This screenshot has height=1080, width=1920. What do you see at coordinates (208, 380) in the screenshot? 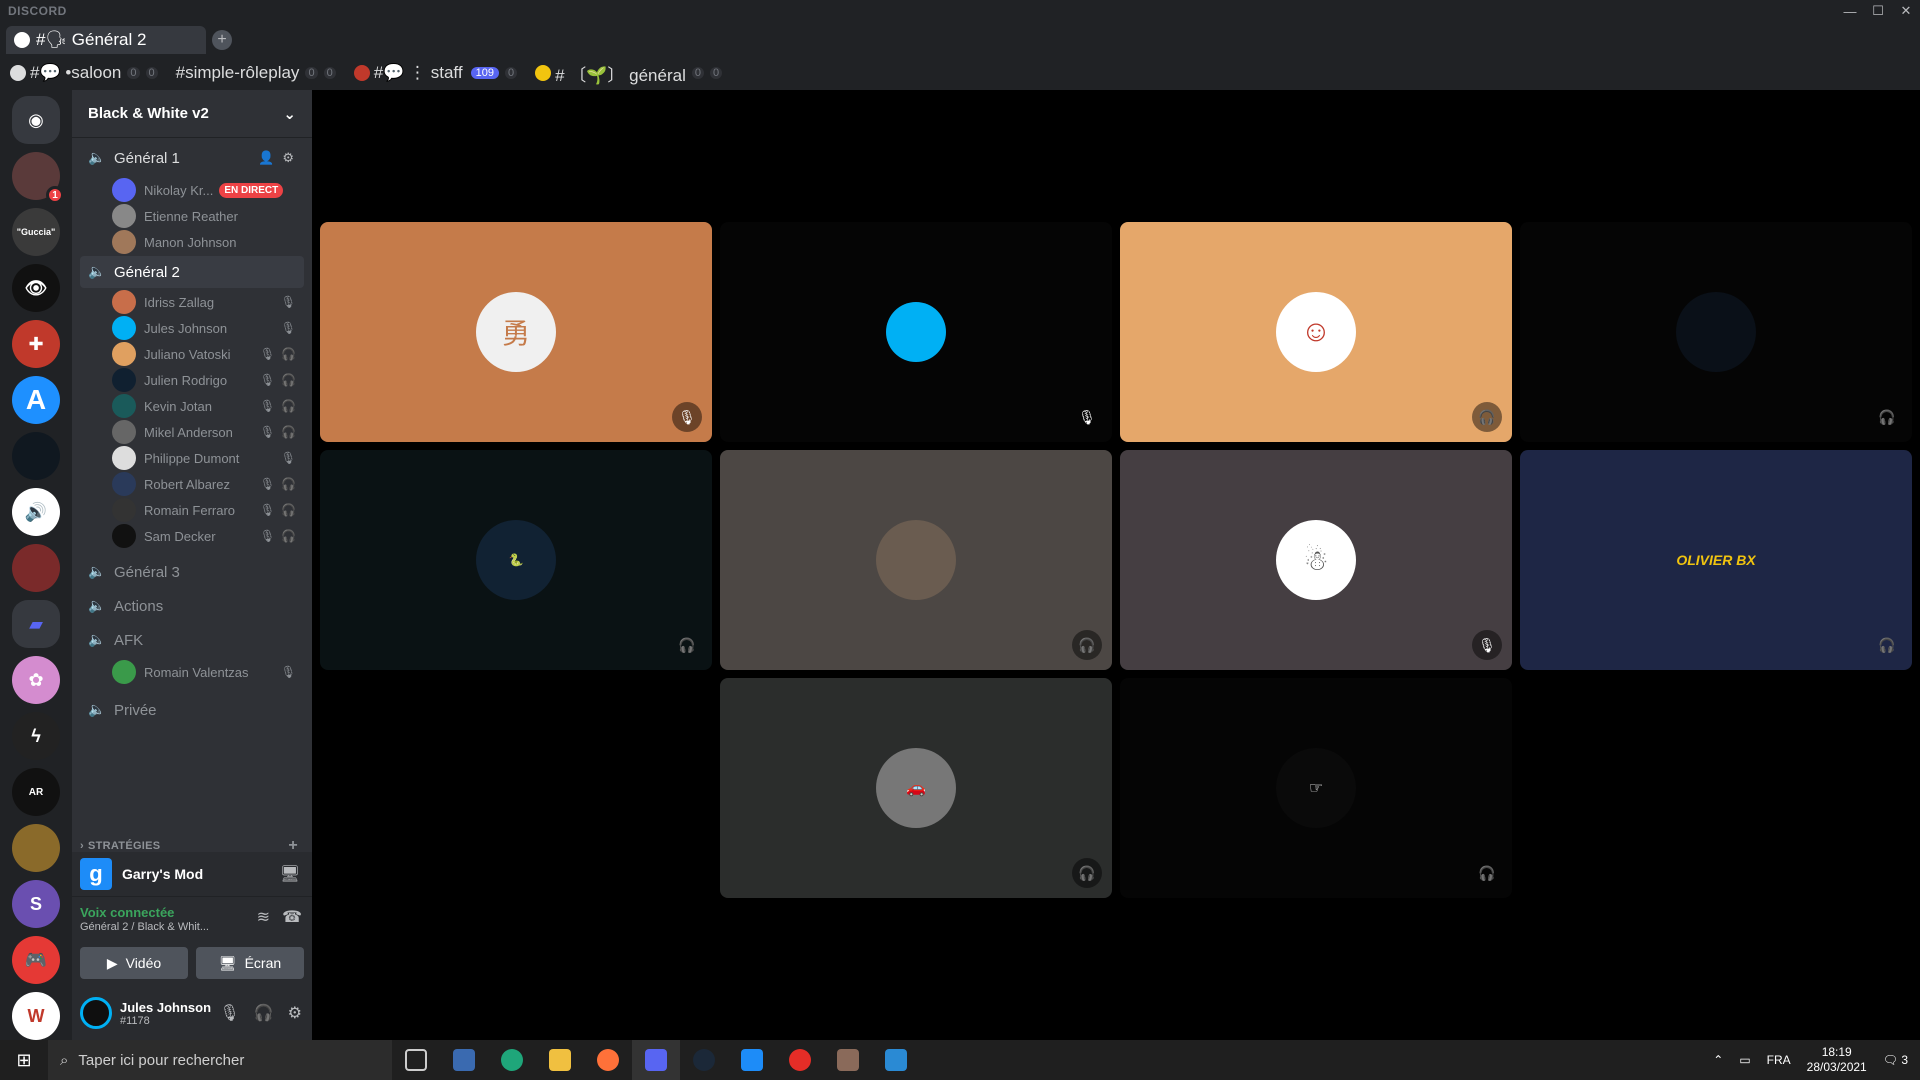
I see `voice-member: Julien Rodrigo 🎙 🎧` at bounding box center [208, 380].